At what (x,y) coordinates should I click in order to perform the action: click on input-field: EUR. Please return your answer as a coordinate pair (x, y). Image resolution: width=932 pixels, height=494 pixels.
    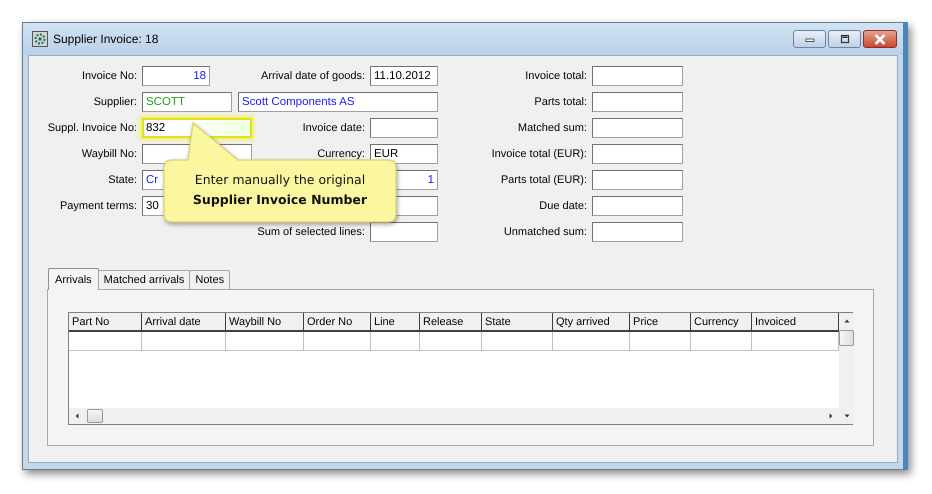
    Looking at the image, I should click on (404, 154).